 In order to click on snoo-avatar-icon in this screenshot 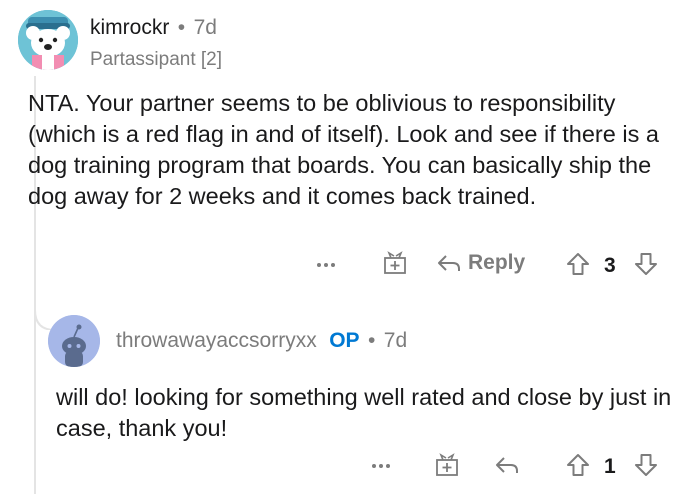, I will do `click(74, 341)`.